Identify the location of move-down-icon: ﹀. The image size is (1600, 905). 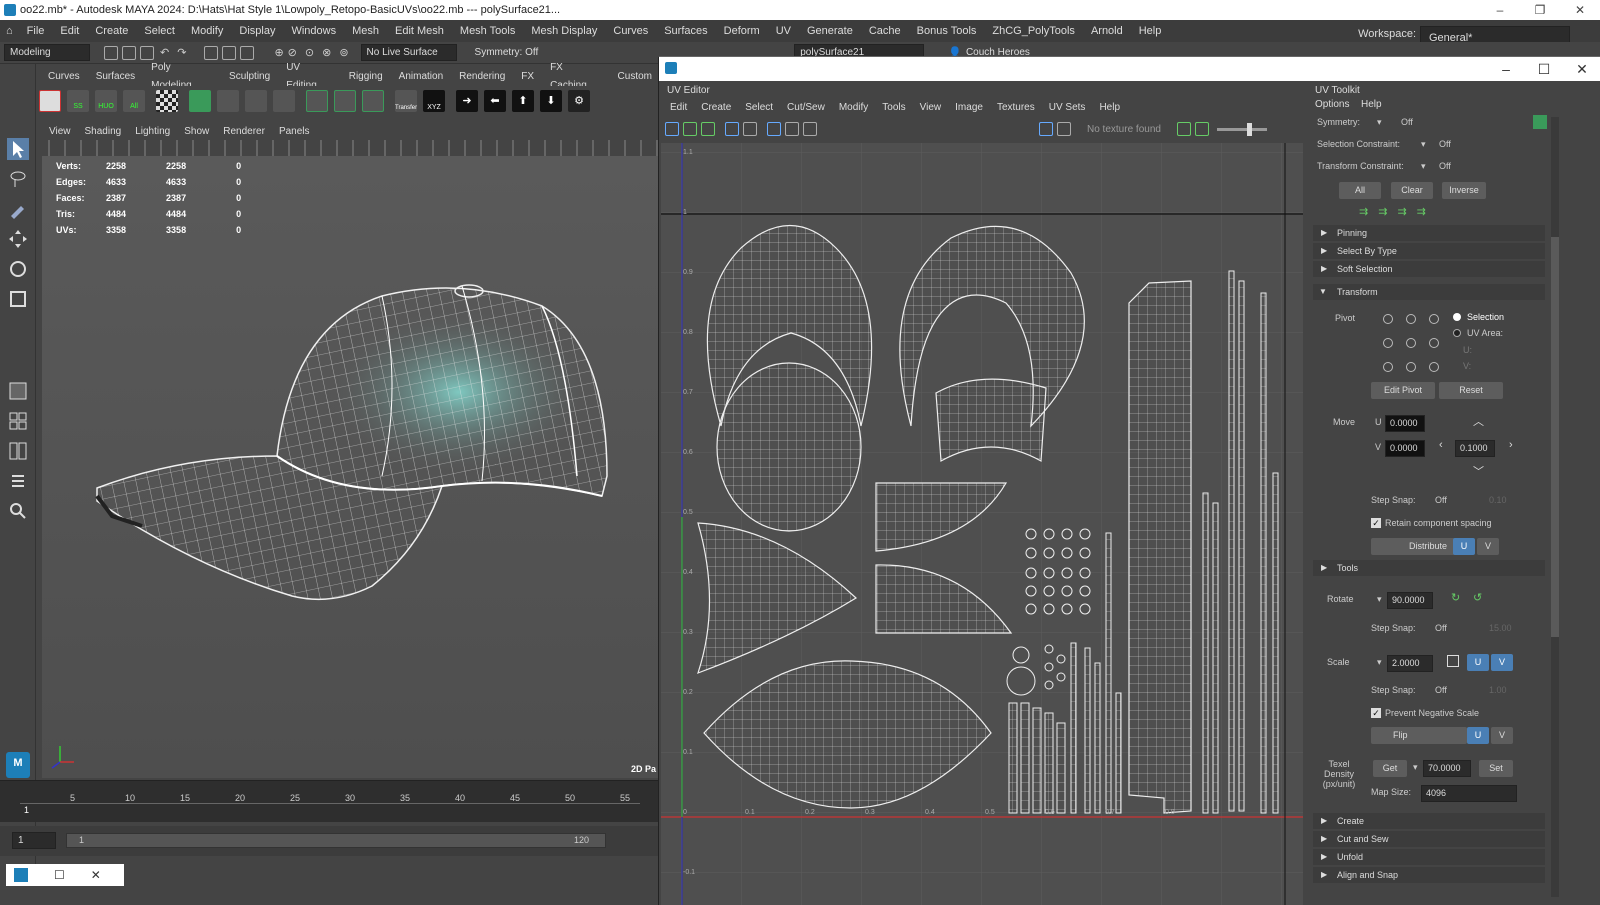
(1478, 471).